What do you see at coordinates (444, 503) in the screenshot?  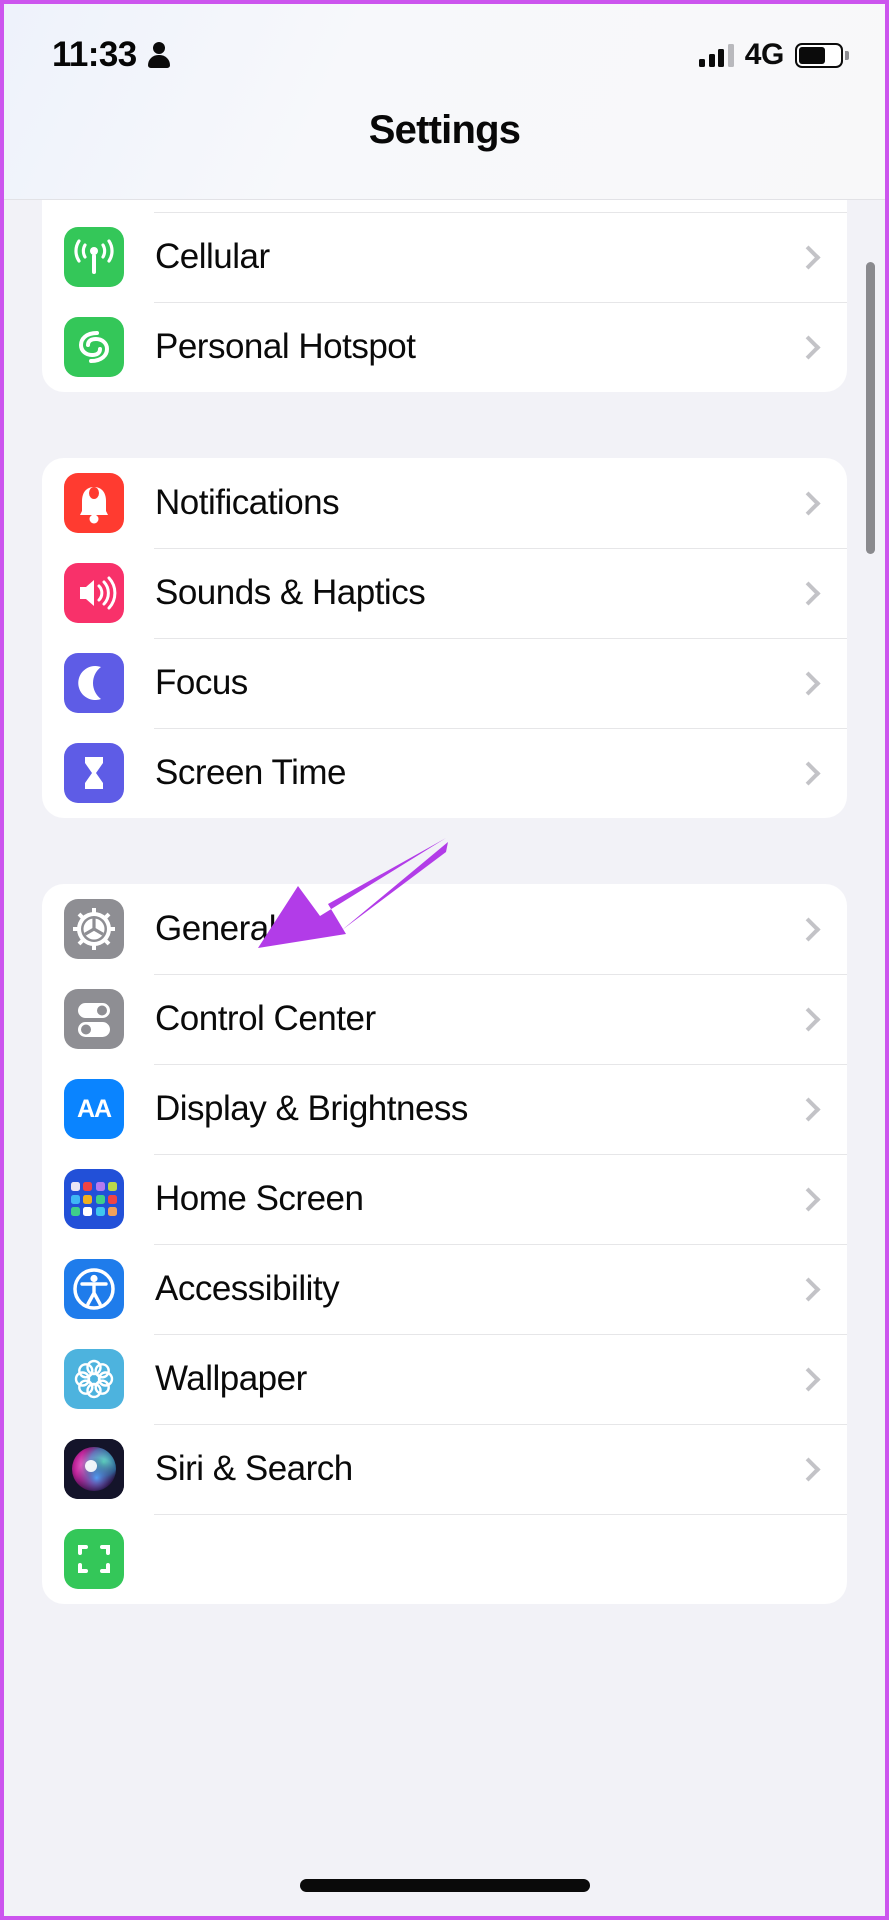 I see `list-item: Notifications` at bounding box center [444, 503].